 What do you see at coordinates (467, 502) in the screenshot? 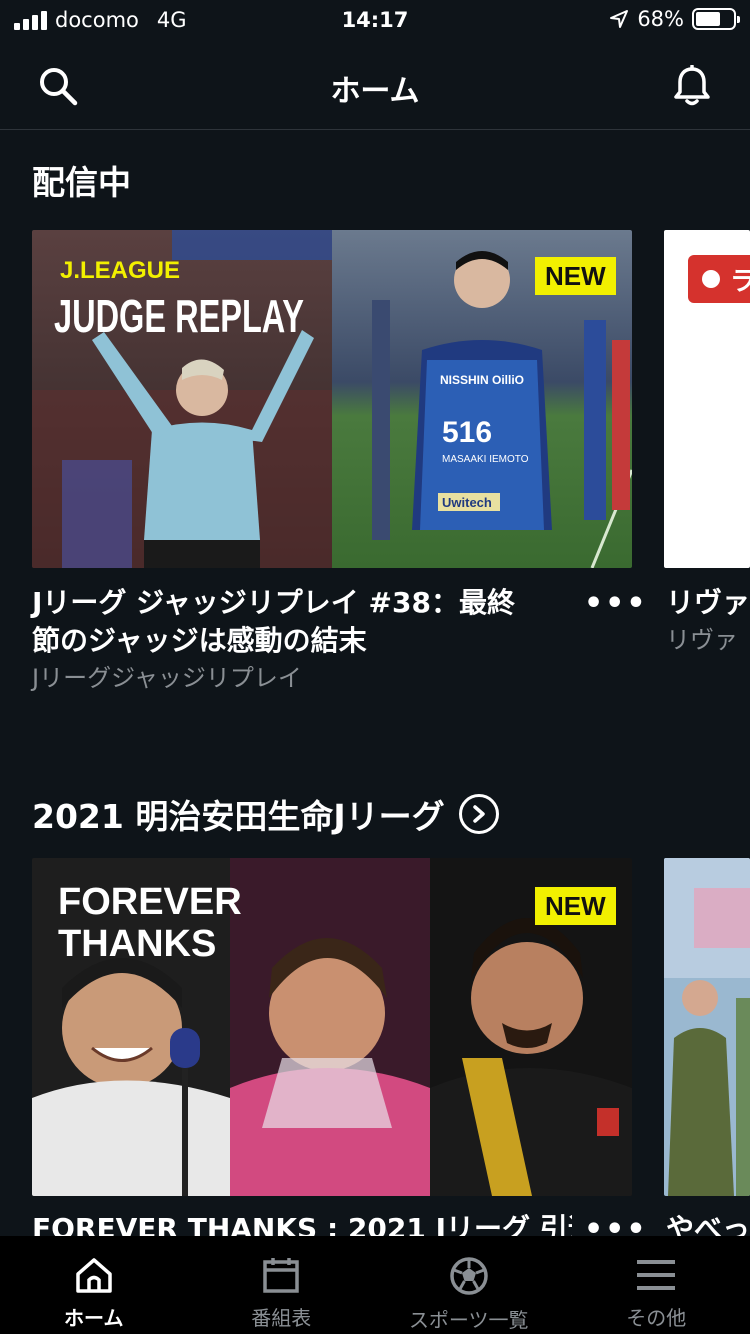
I see `shirt-sponsor-text: Uwitech` at bounding box center [467, 502].